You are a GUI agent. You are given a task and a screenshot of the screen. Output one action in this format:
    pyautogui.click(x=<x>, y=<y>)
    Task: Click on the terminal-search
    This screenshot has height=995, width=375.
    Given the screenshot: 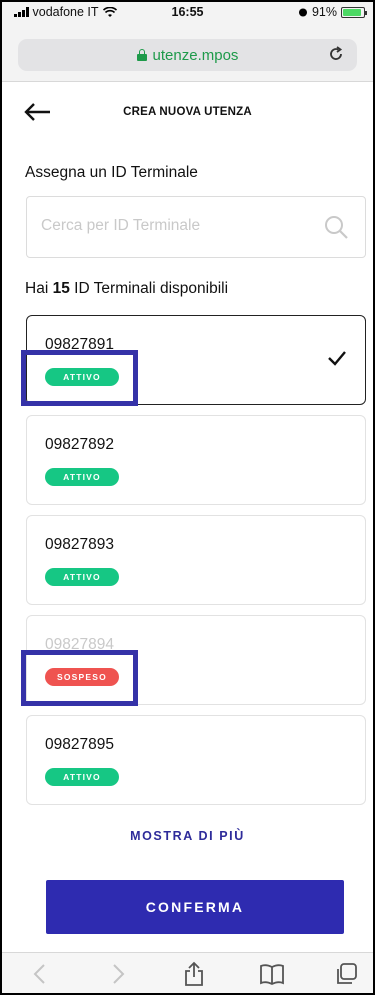 What is the action you would take?
    pyautogui.click(x=196, y=227)
    